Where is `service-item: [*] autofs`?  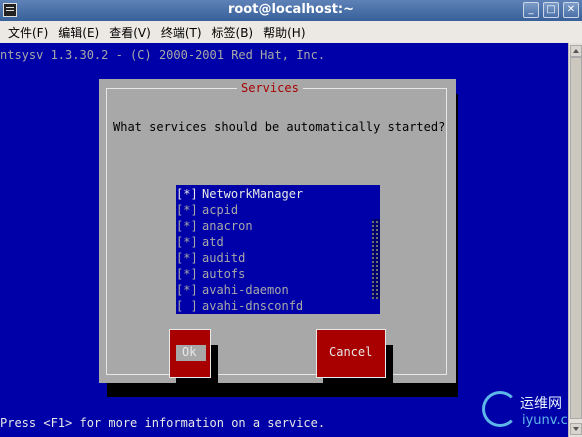 service-item: [*] autofs is located at coordinates (210, 274).